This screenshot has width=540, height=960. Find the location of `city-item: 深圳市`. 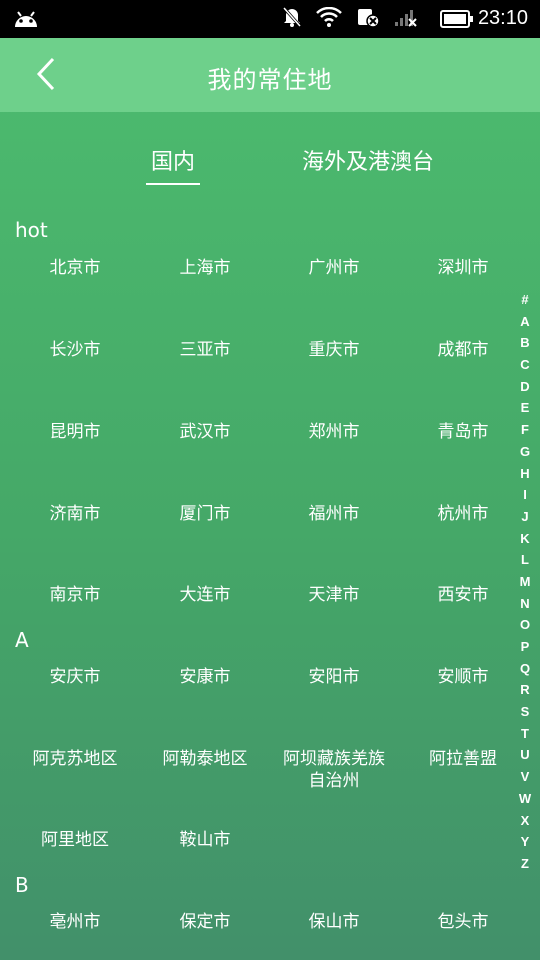

city-item: 深圳市 is located at coordinates (463, 268).